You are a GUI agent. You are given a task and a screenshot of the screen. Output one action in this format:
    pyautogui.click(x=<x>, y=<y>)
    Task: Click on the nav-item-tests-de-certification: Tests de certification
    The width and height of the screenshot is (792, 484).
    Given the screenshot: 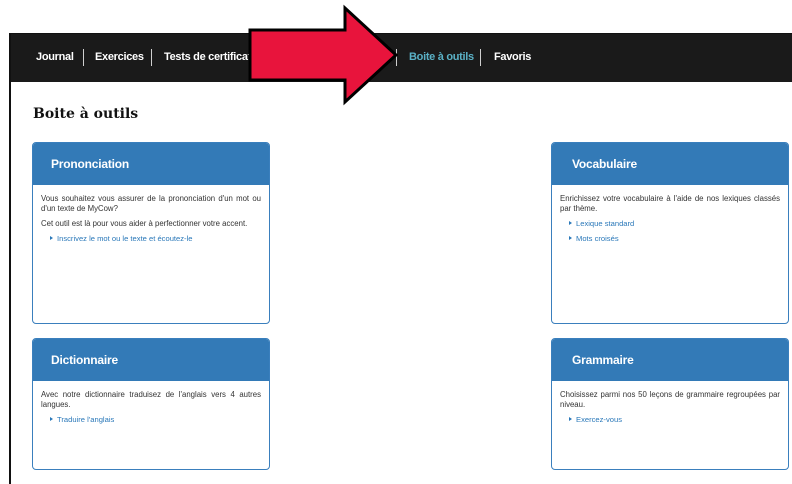 What is the action you would take?
    pyautogui.click(x=215, y=57)
    